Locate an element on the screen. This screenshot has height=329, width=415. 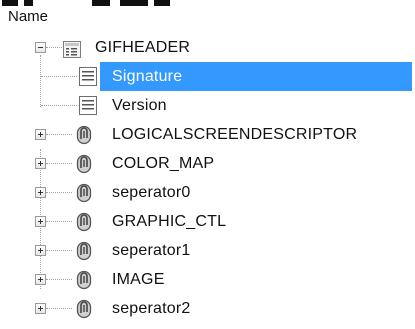
tree-item-graphic-ctl: GRAPHIC_CTL is located at coordinates (207, 221).